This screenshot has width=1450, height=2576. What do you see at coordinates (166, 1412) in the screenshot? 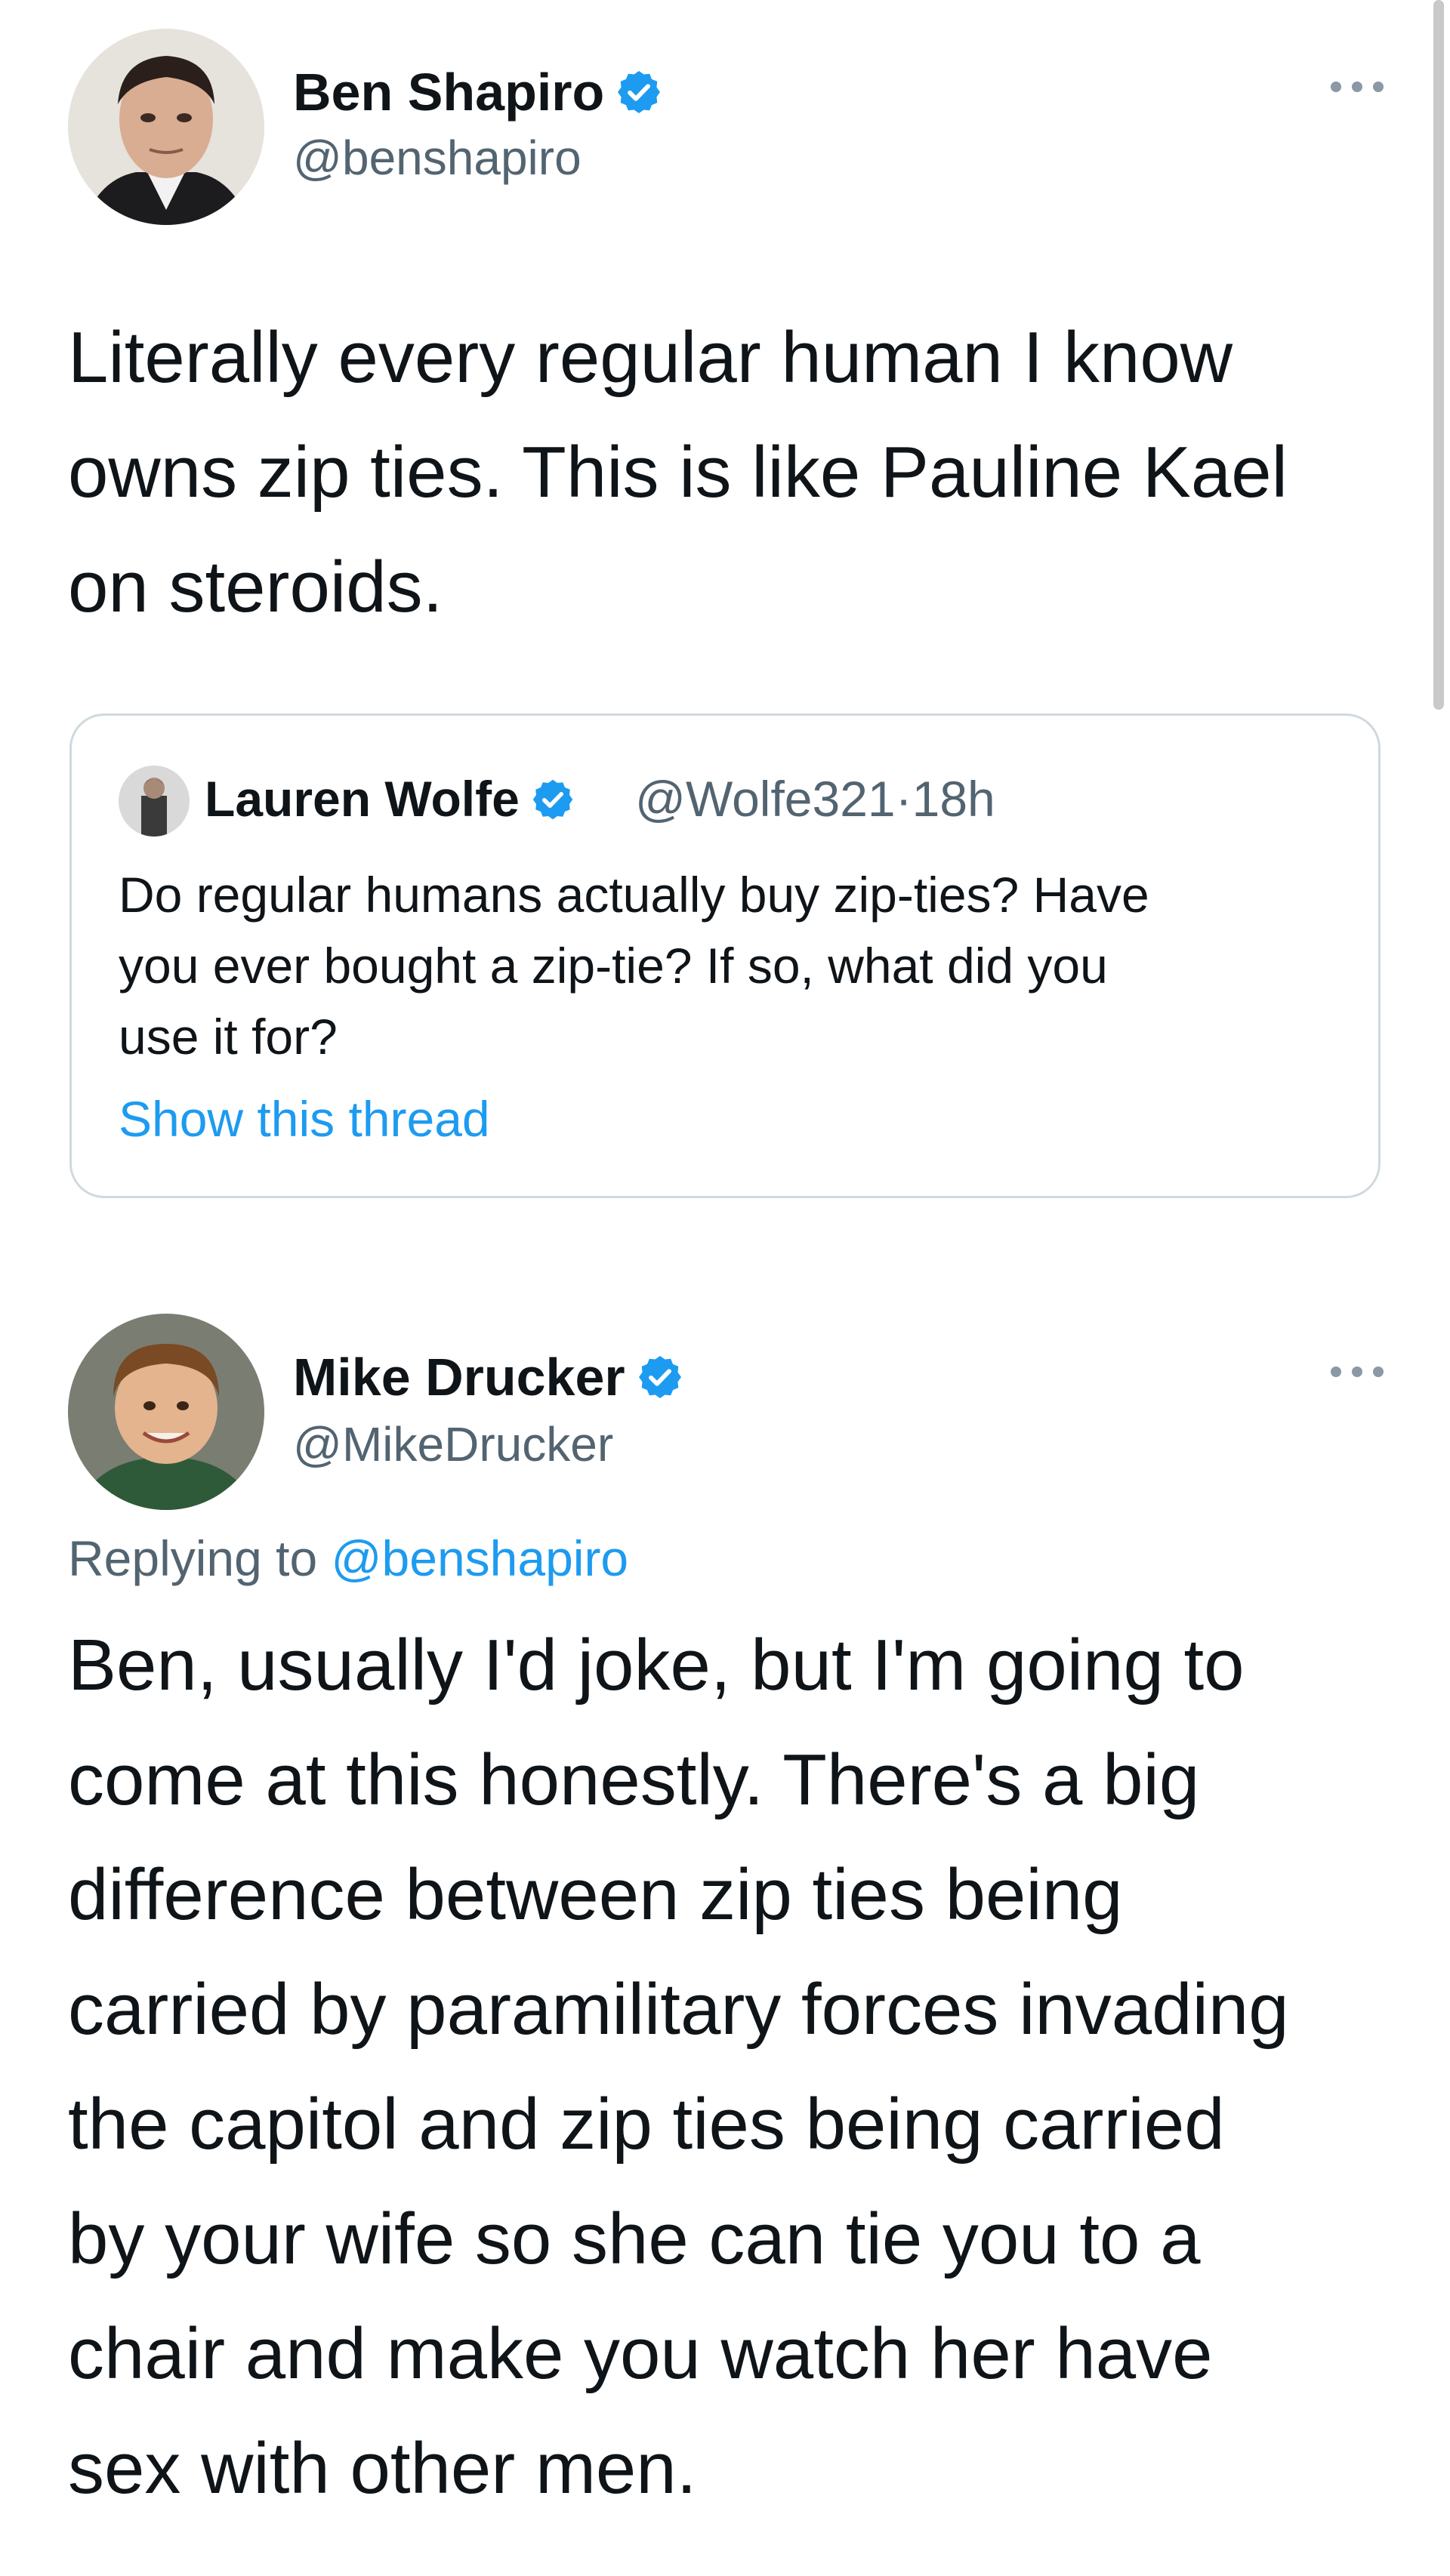
I see `avatar-mike-drucker` at bounding box center [166, 1412].